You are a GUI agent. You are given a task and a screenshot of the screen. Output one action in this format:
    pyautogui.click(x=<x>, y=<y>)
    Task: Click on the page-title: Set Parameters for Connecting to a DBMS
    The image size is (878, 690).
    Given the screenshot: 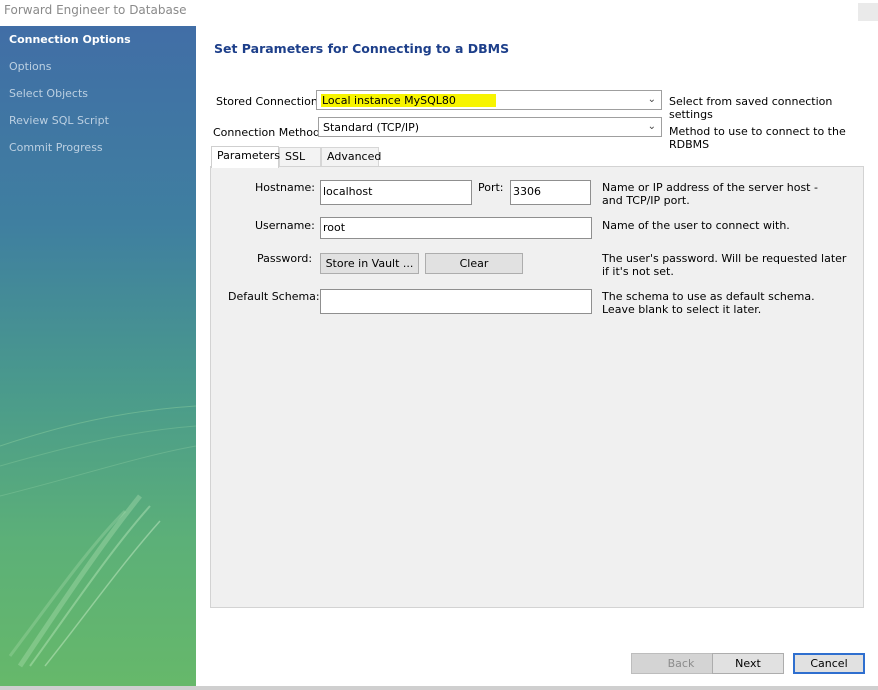 What is the action you would take?
    pyautogui.click(x=362, y=48)
    